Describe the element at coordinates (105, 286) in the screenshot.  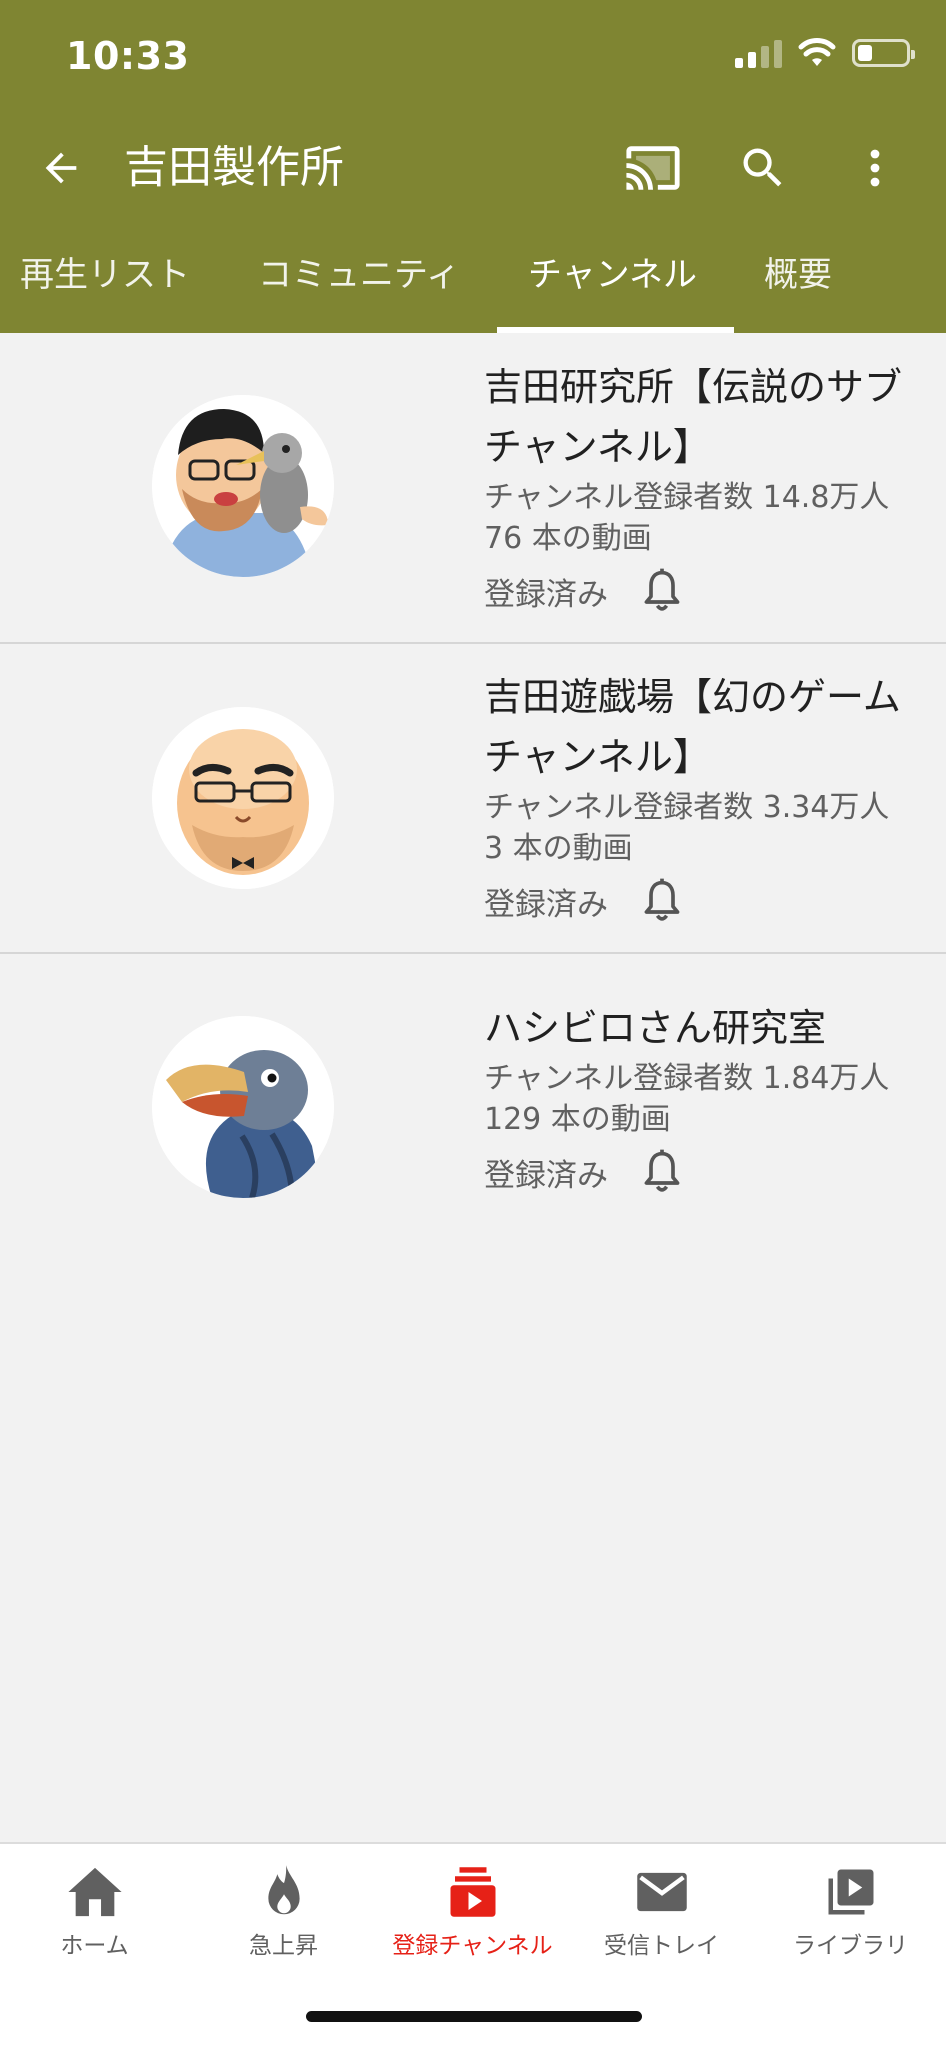
I see `tab-playlists: 再生リスト` at that location.